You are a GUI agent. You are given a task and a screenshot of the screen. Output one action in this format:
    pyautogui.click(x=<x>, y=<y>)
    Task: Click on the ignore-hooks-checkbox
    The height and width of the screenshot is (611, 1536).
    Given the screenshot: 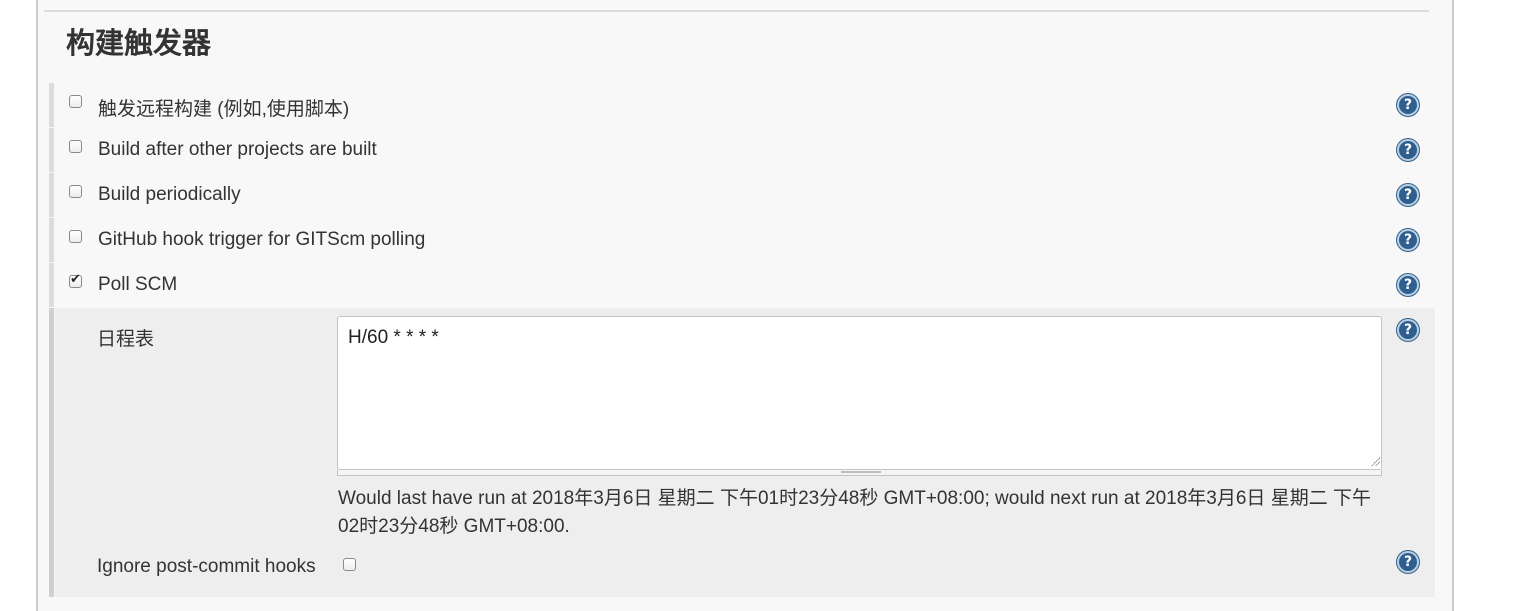 What is the action you would take?
    pyautogui.click(x=349, y=564)
    